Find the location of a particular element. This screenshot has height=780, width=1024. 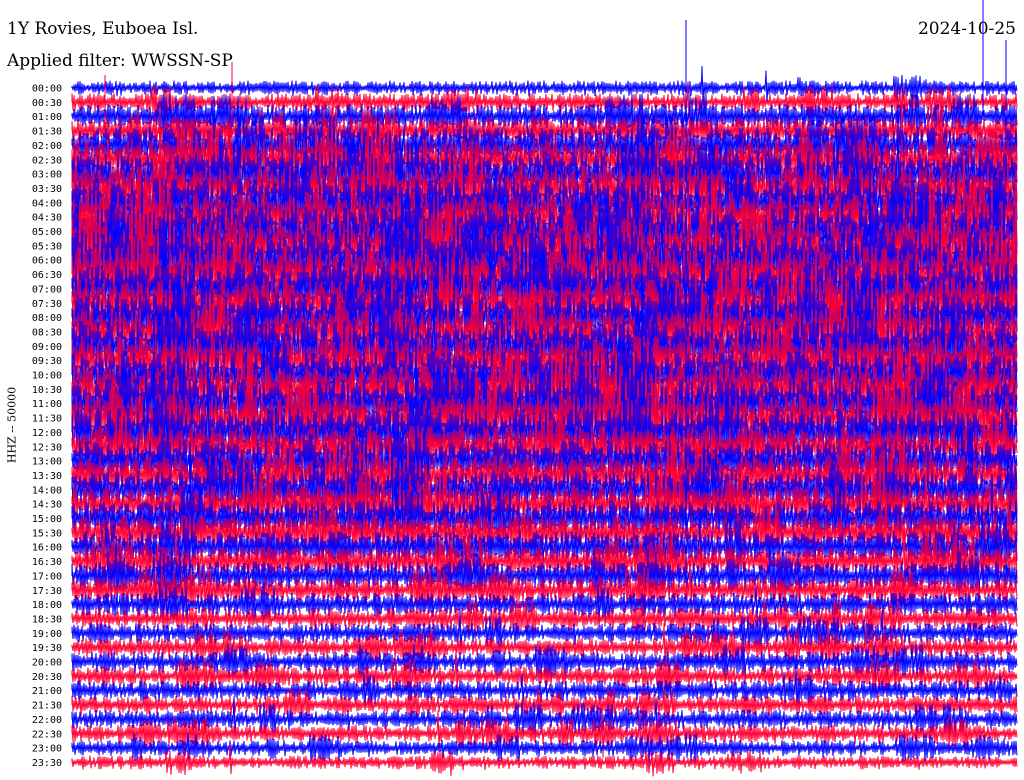

row-label: 08:30 is located at coordinates (47, 332).